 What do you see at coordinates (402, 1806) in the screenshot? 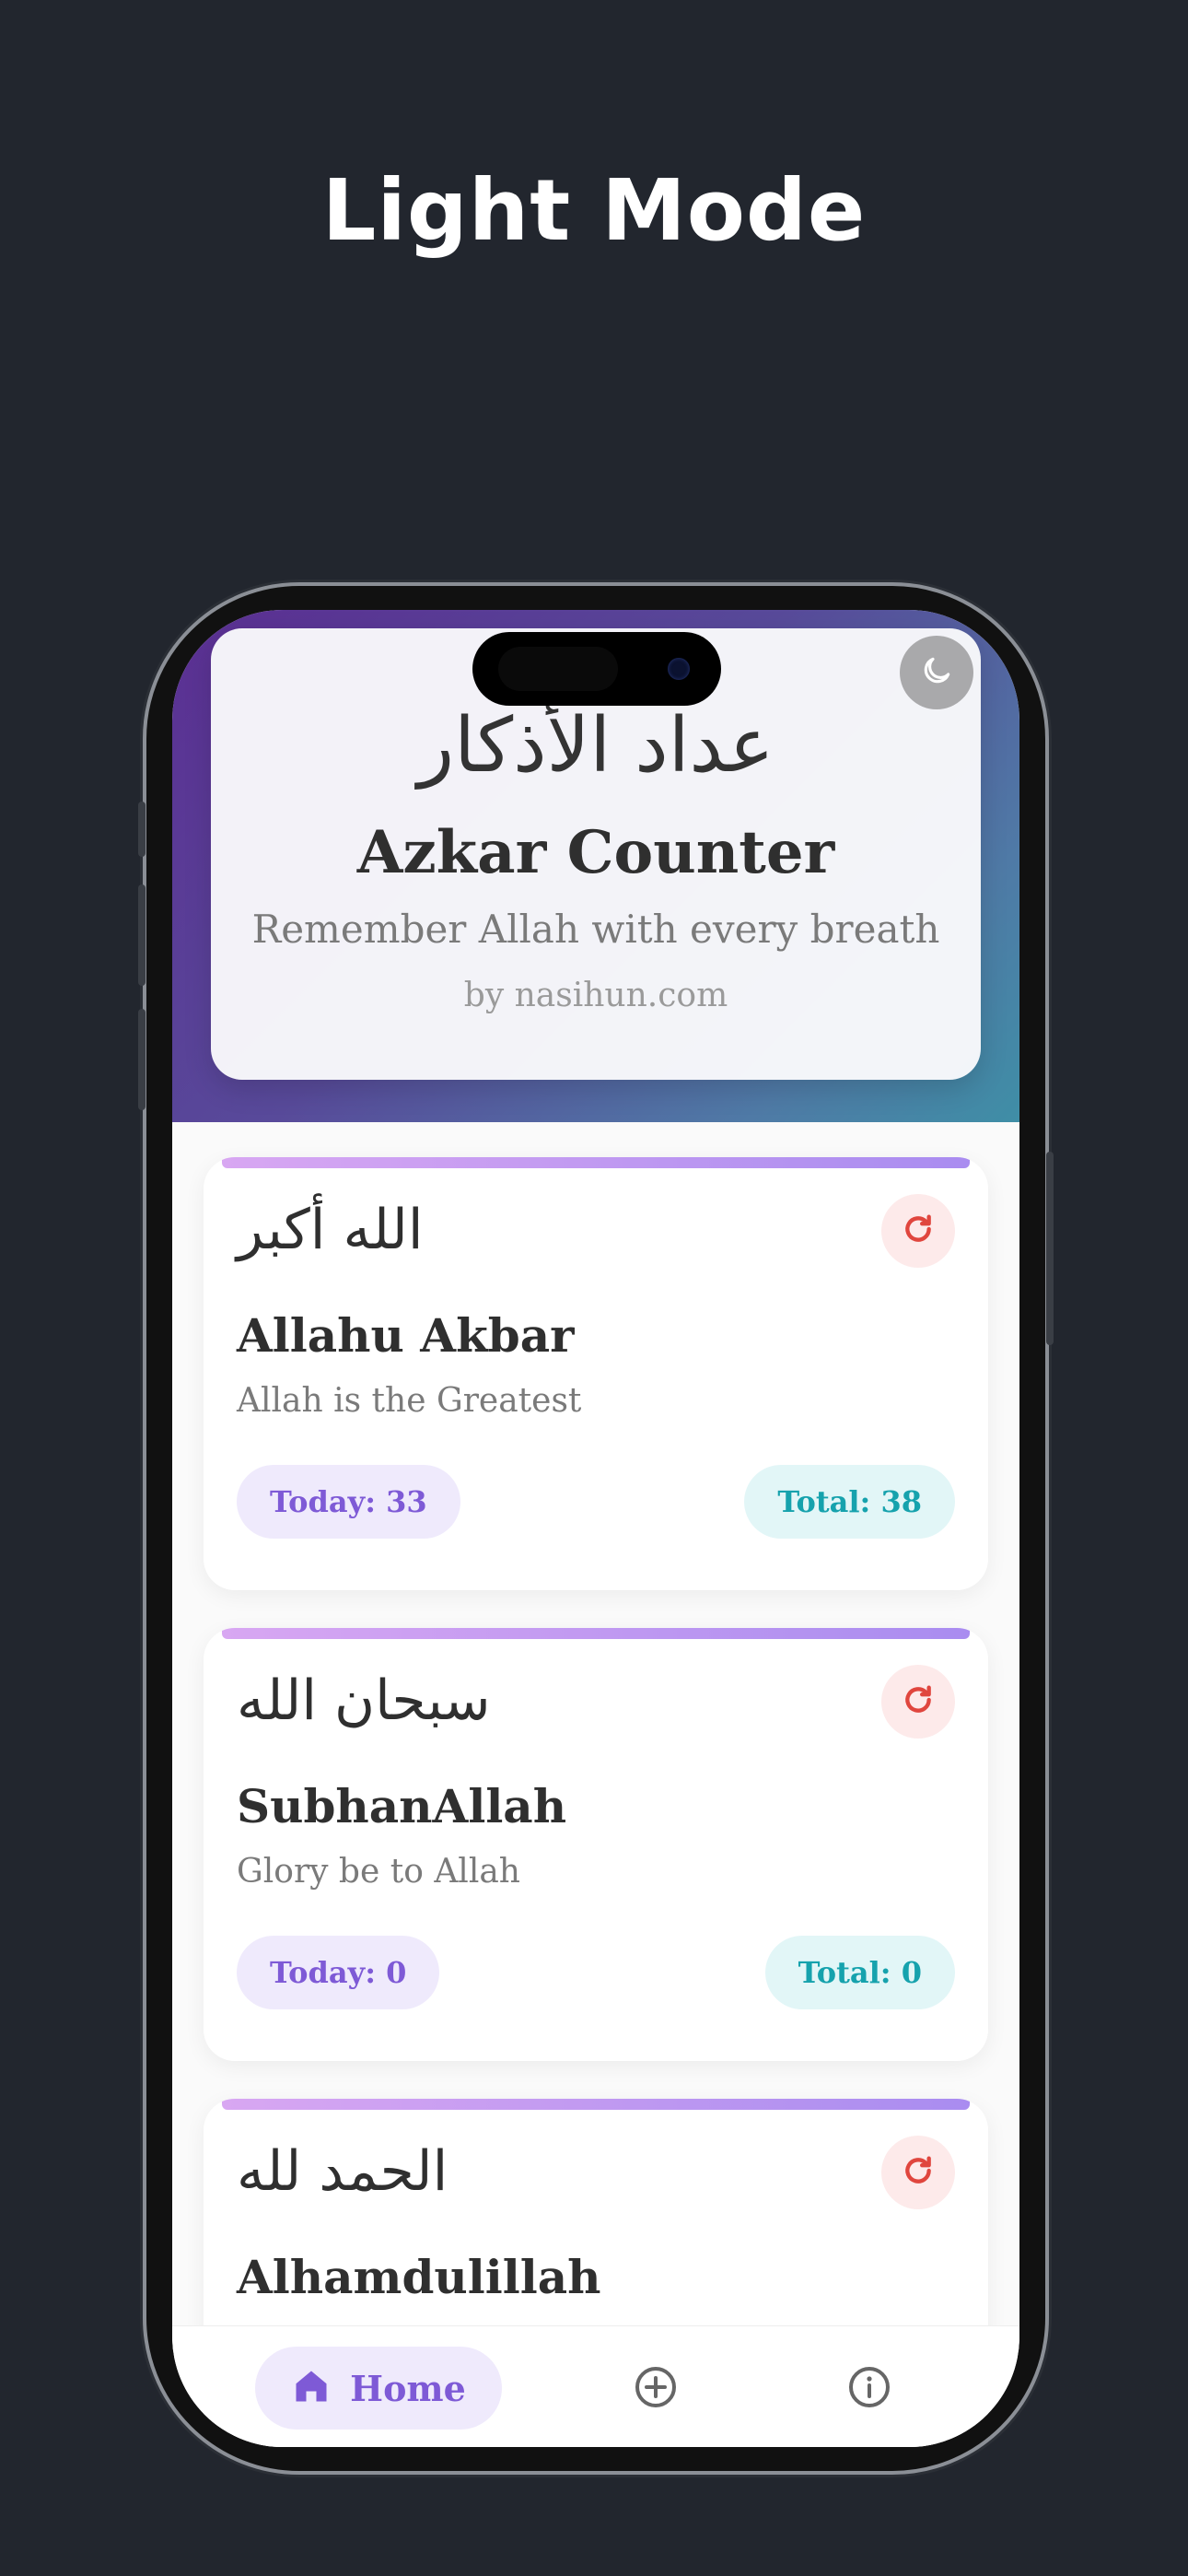
I see `zikr-name: SubhanAllah` at bounding box center [402, 1806].